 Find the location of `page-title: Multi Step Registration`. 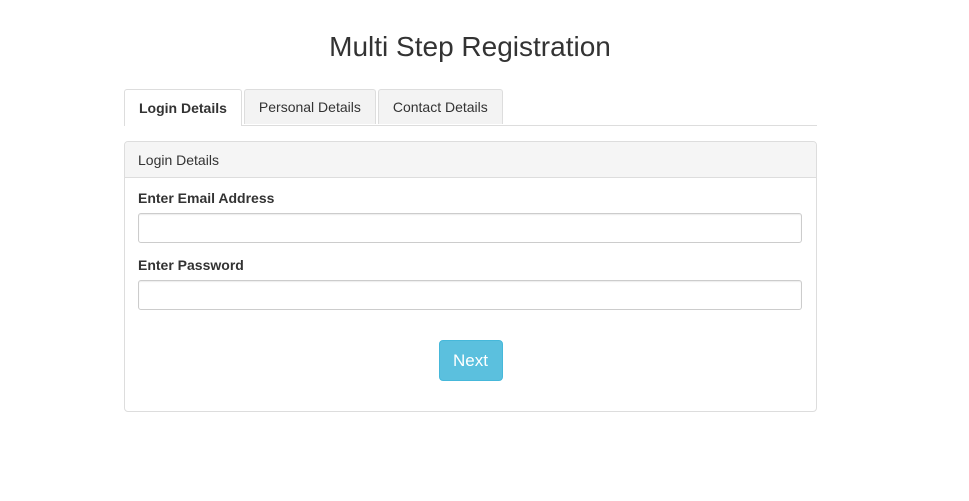

page-title: Multi Step Registration is located at coordinates (470, 46).